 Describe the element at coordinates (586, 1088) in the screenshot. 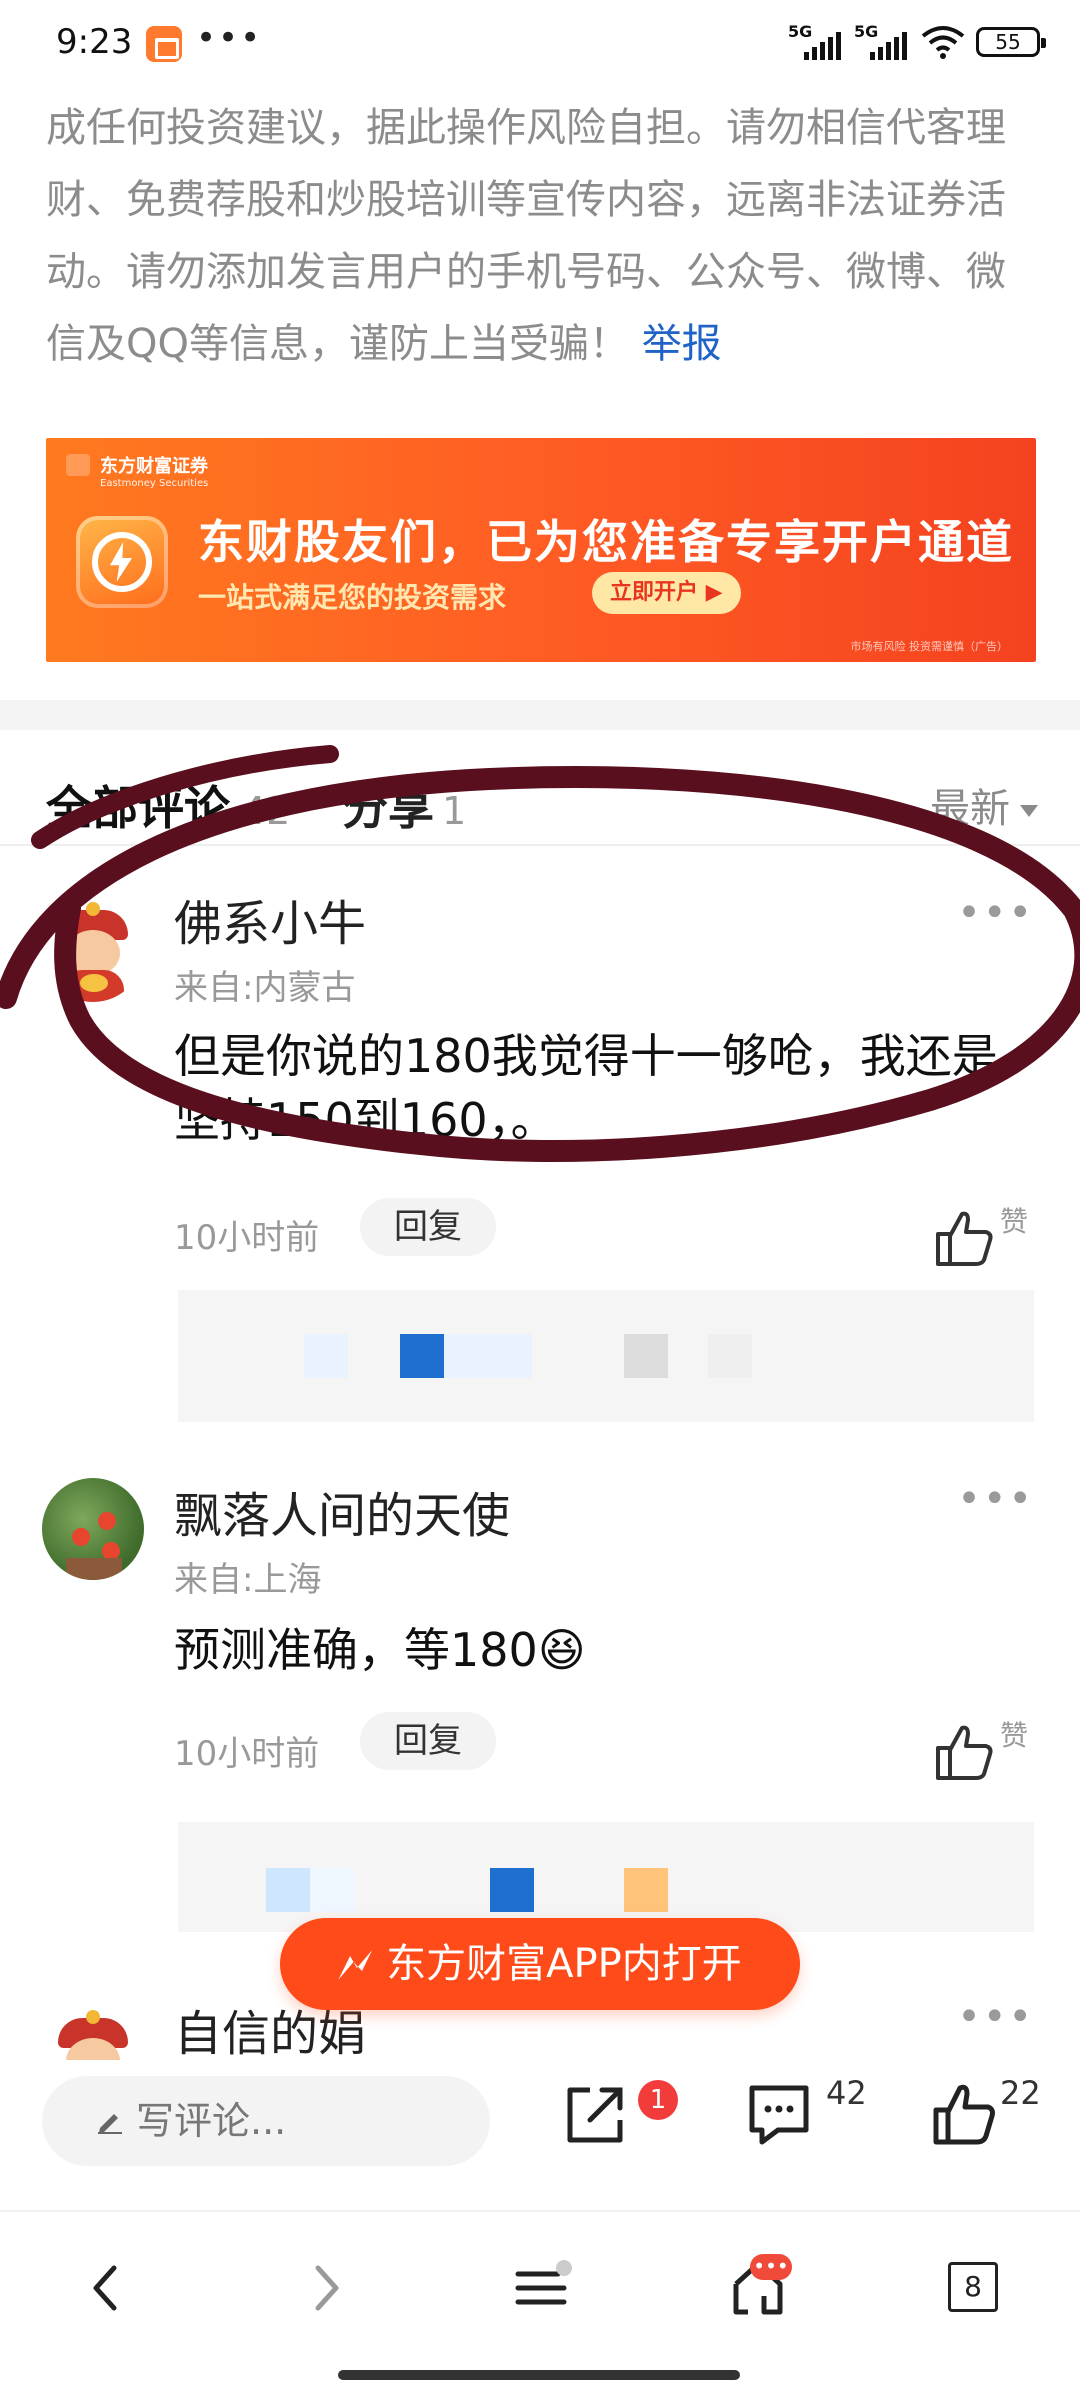

I see `comment-text: 但是你说的180我觉得十一够呛，我还是坚持150到160，。` at that location.